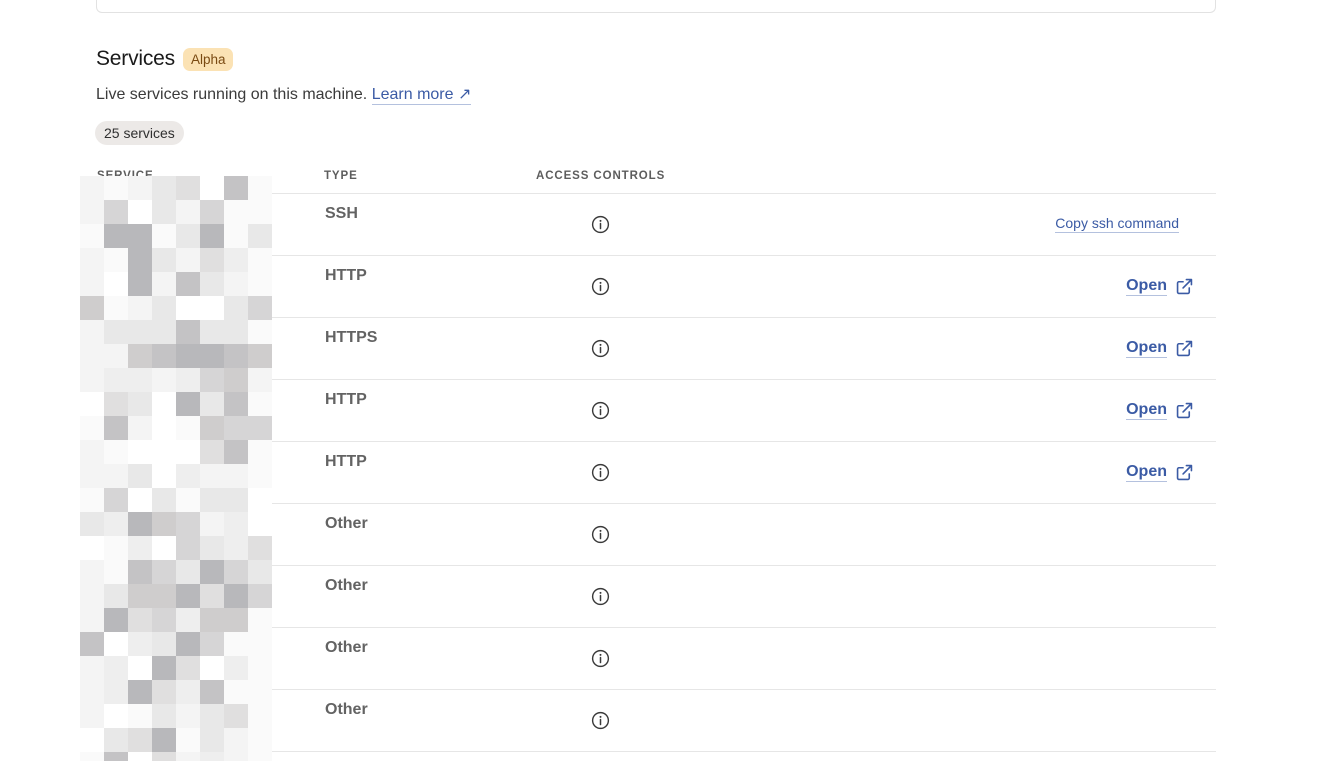 This screenshot has height=761, width=1338. What do you see at coordinates (656, 6) in the screenshot?
I see `previous-card-edge` at bounding box center [656, 6].